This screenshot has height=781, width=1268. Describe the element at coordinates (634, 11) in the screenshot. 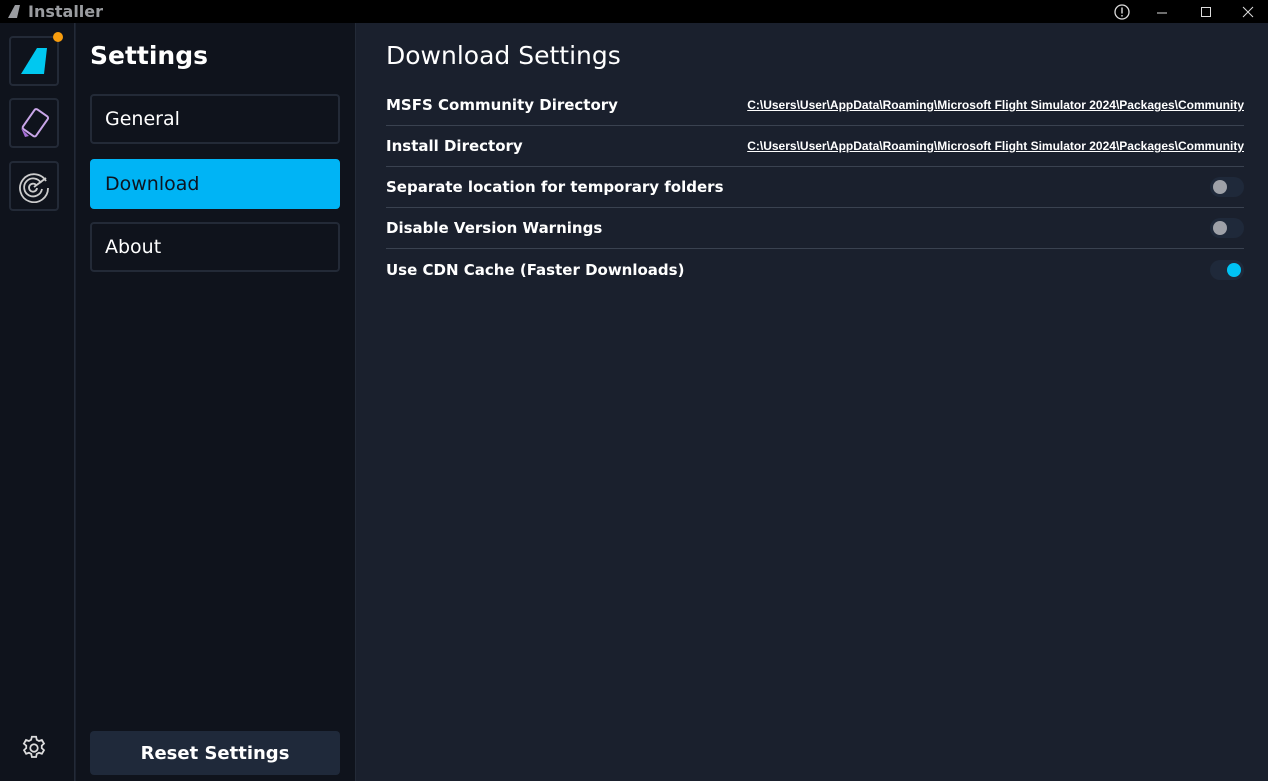

I see `title-bar: Installer` at that location.